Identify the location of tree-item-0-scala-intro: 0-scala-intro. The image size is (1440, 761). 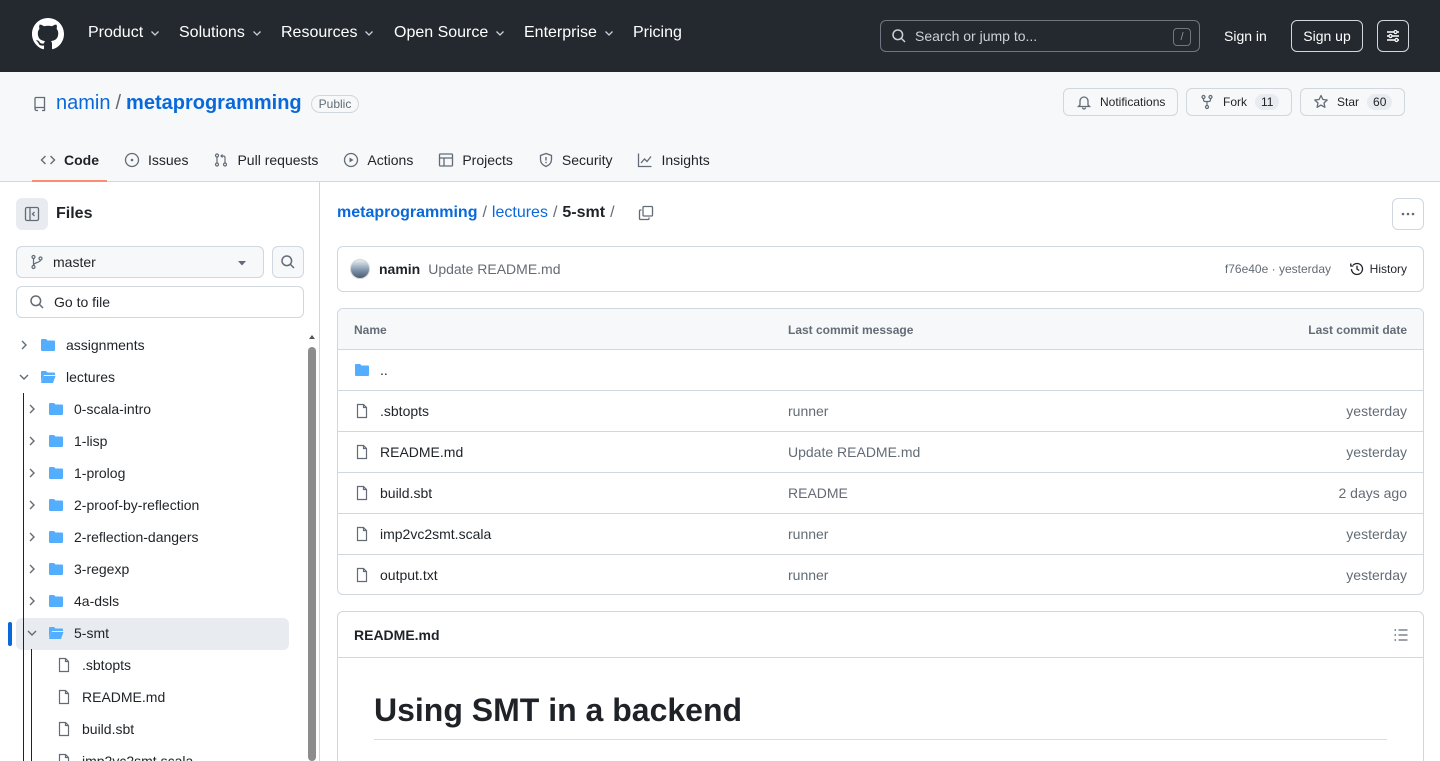
(87, 409).